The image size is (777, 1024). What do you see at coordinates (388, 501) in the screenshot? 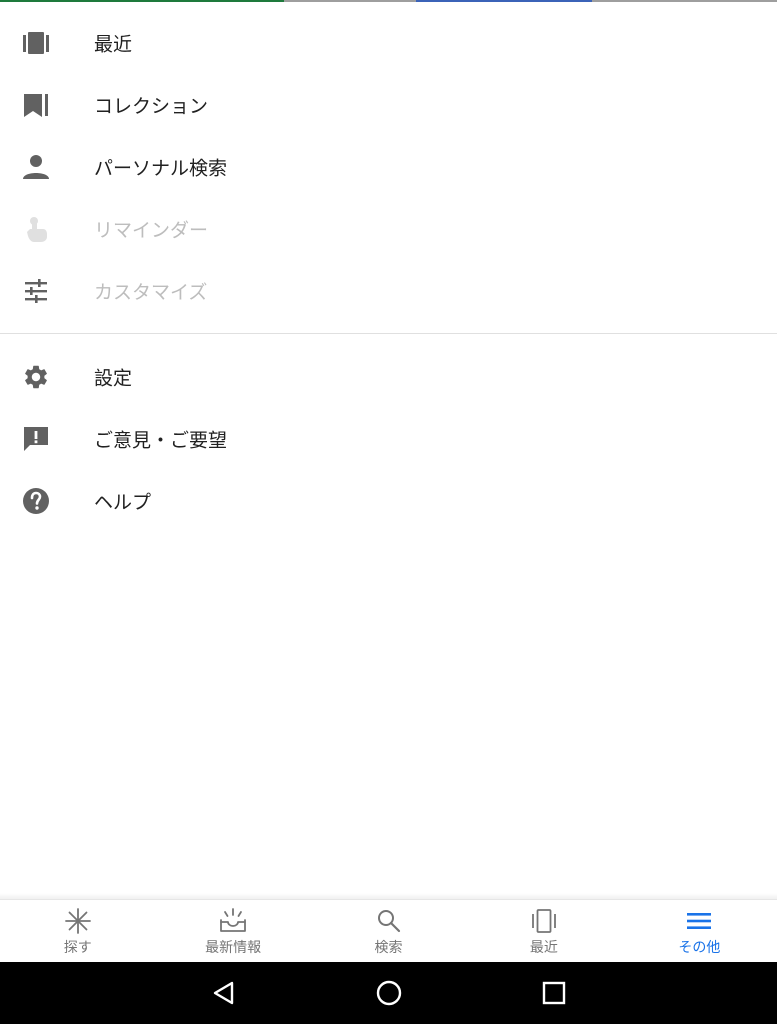
I see `menu-item-help: ヘルプ` at bounding box center [388, 501].